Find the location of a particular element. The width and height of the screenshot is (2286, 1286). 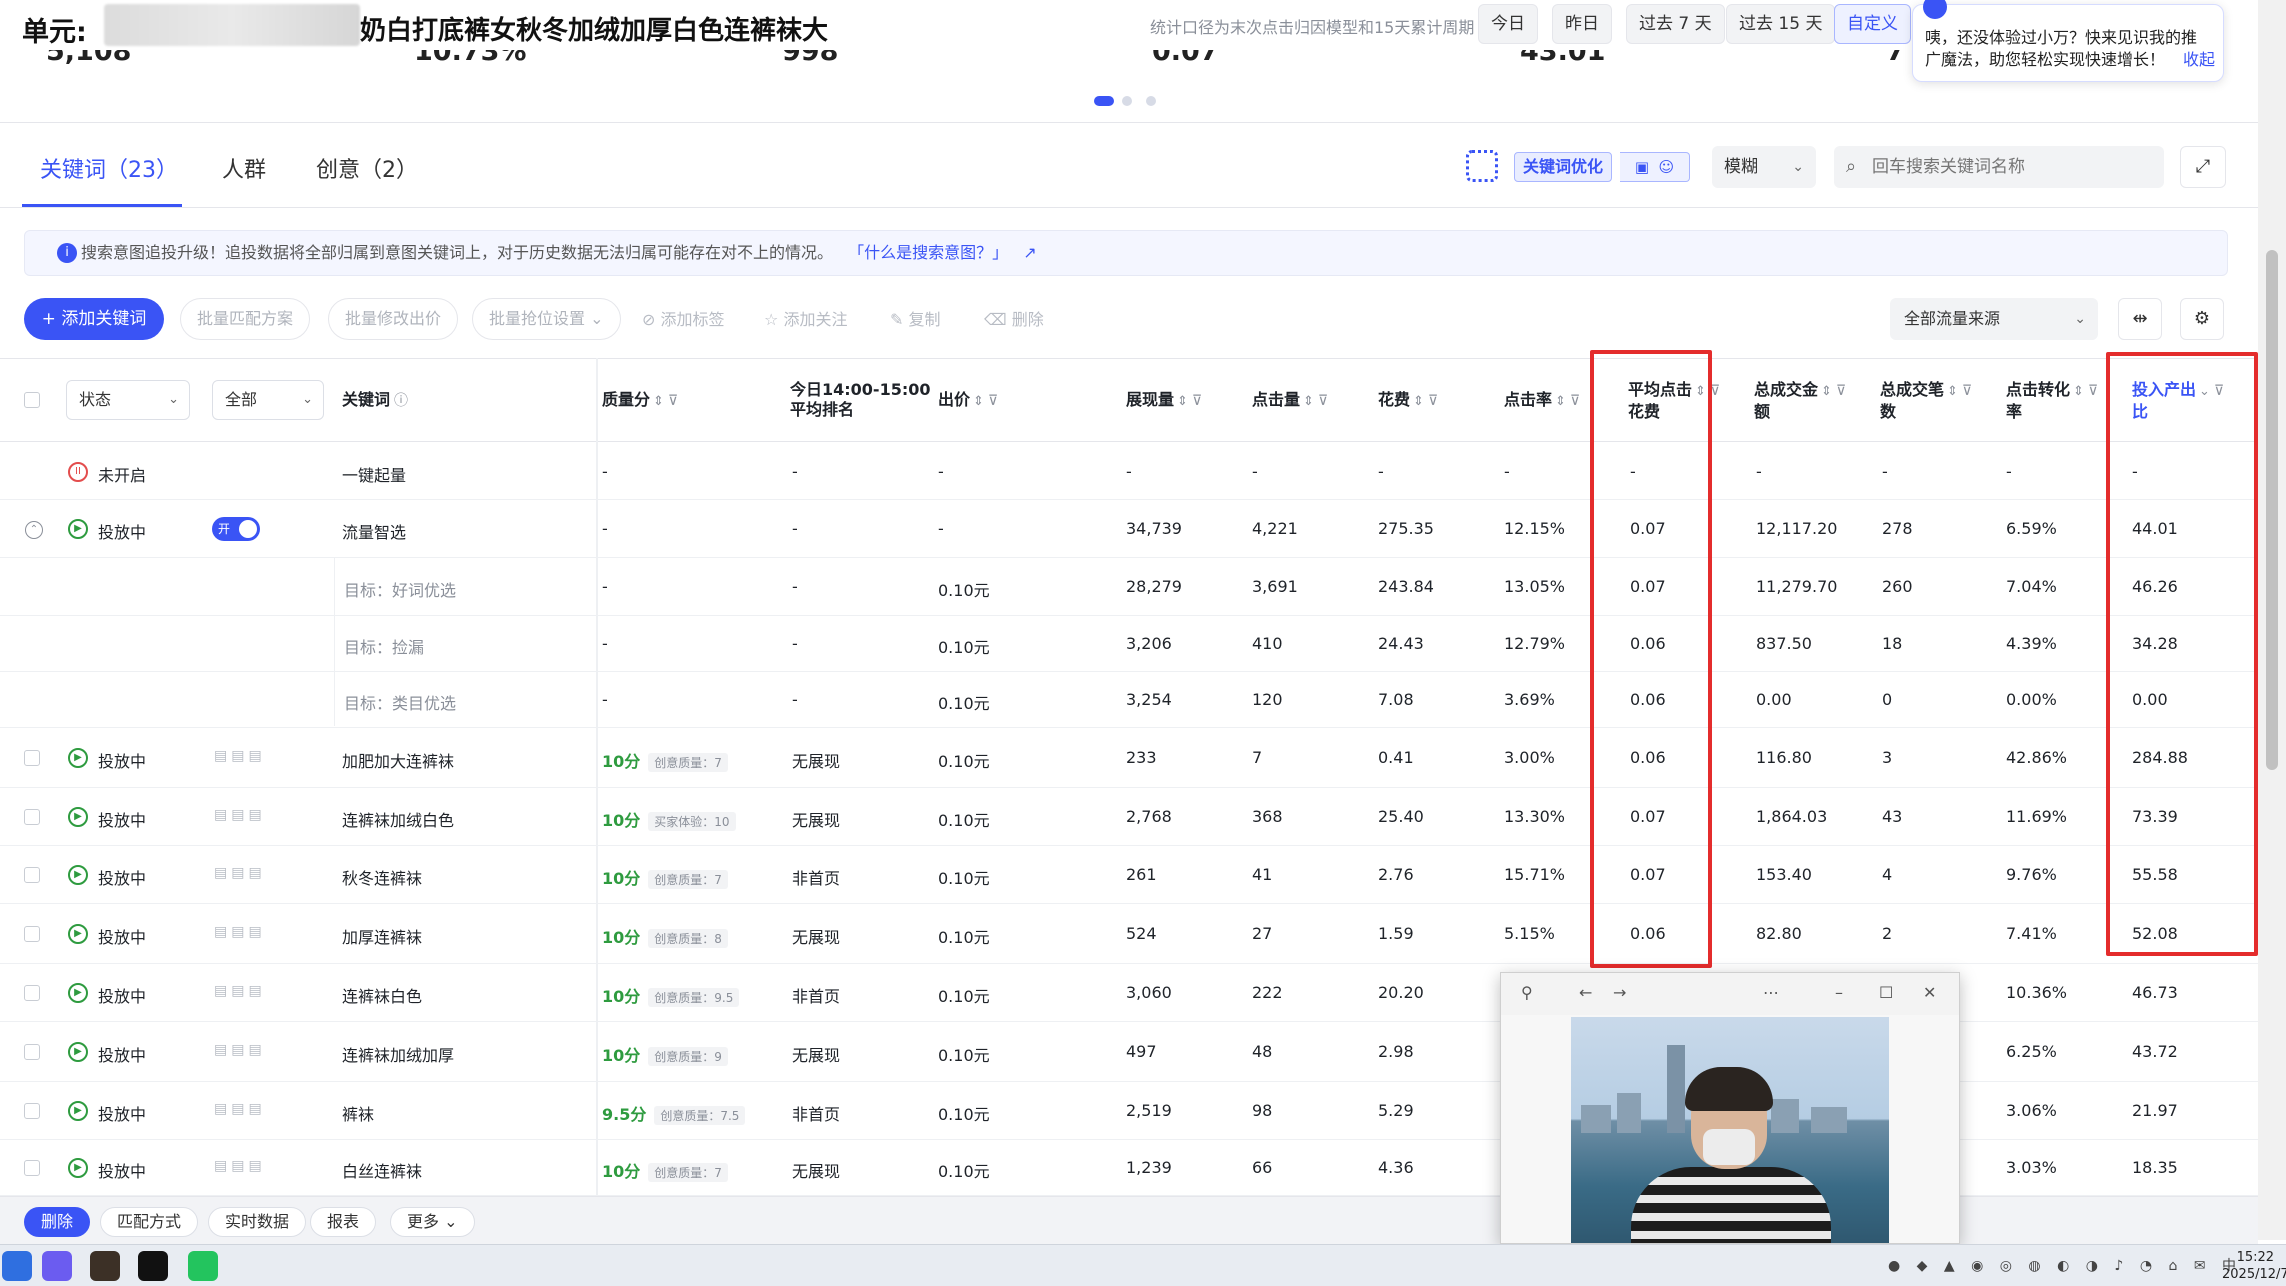

date-15days-button: 过去 15 天 is located at coordinates (1781, 24).